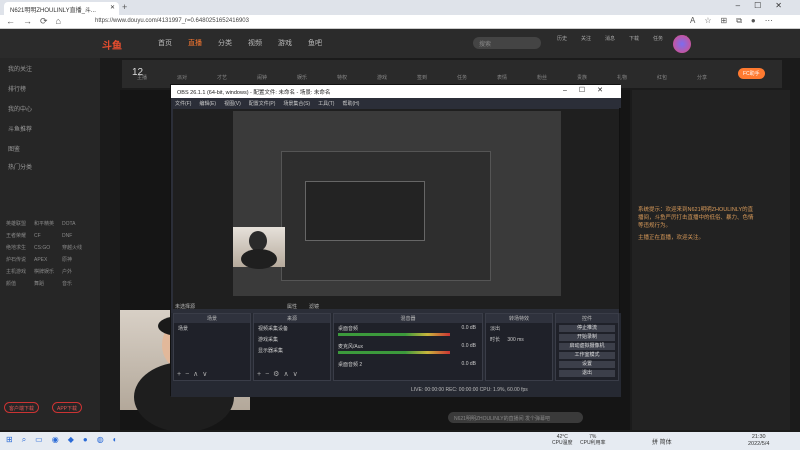  I want to click on obs-menu-item: 配置文件(P), so click(262, 104).